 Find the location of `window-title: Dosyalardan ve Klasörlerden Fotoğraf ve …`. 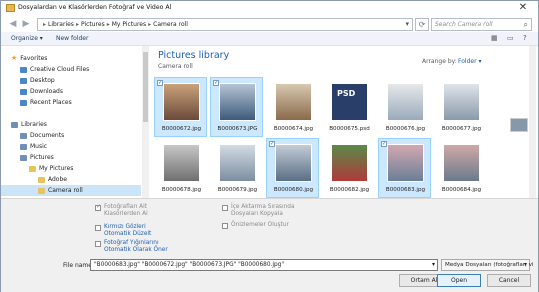

window-title: Dosyalardan ve Klasörlerden Fotoğraf ve … is located at coordinates (95, 7).